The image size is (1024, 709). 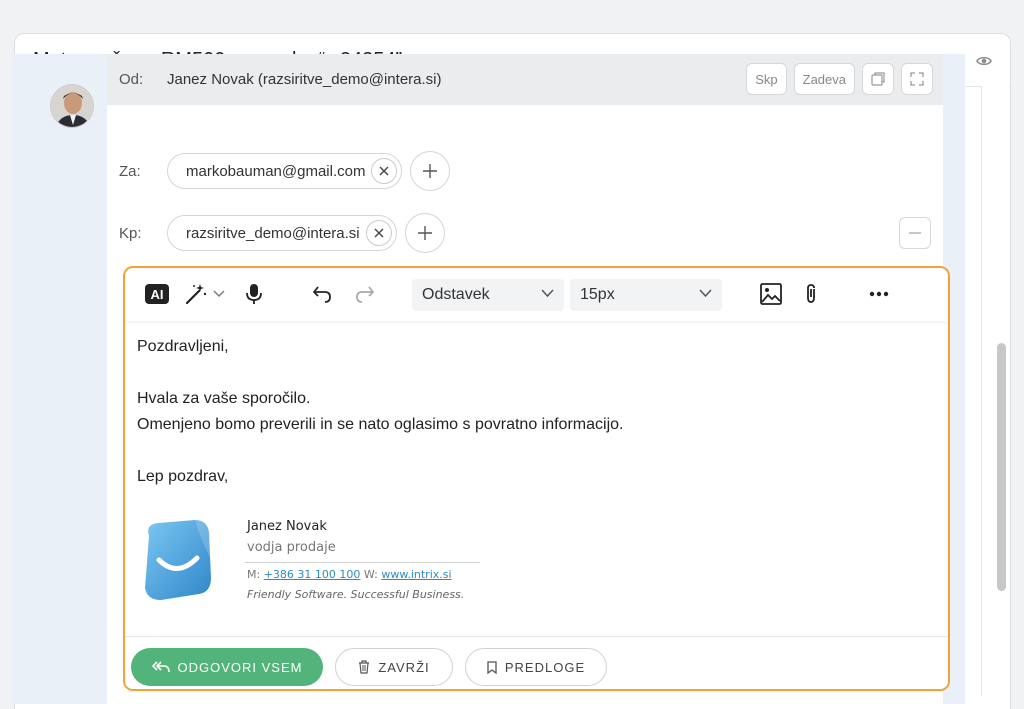 What do you see at coordinates (597, 294) in the screenshot?
I see `font-size-value: 15px` at bounding box center [597, 294].